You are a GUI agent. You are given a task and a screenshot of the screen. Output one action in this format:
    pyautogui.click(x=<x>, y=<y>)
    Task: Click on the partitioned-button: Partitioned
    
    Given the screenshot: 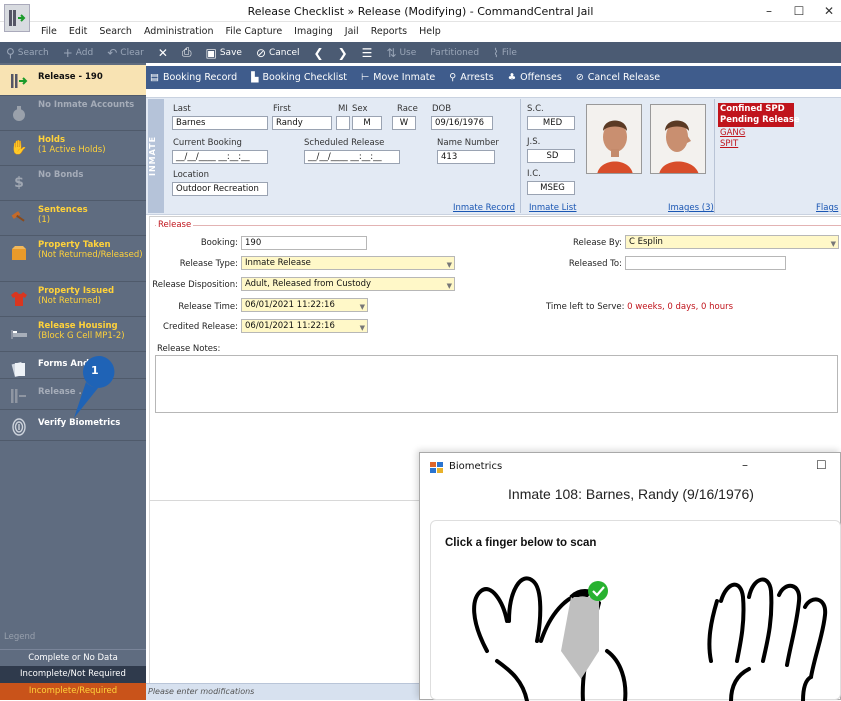 What is the action you would take?
    pyautogui.click(x=454, y=53)
    